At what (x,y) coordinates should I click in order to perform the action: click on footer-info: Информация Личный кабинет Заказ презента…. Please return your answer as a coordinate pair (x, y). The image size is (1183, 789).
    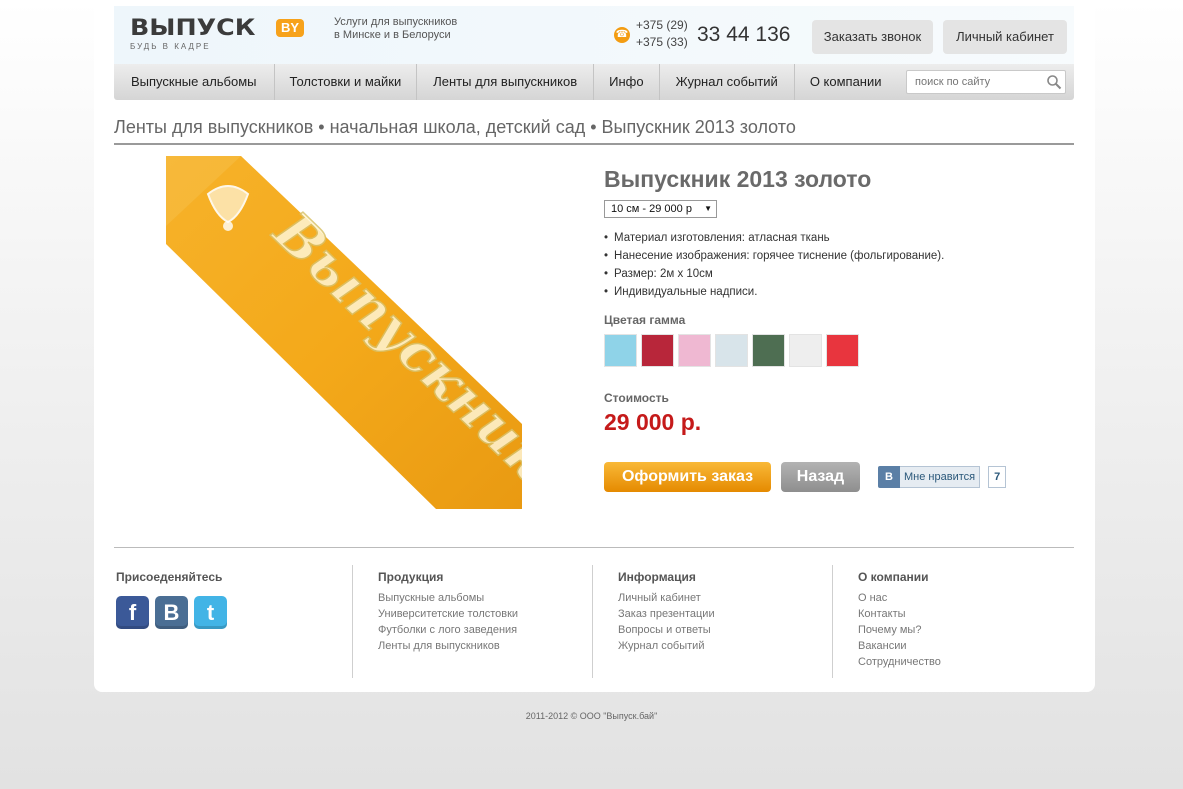
    Looking at the image, I should click on (666, 612).